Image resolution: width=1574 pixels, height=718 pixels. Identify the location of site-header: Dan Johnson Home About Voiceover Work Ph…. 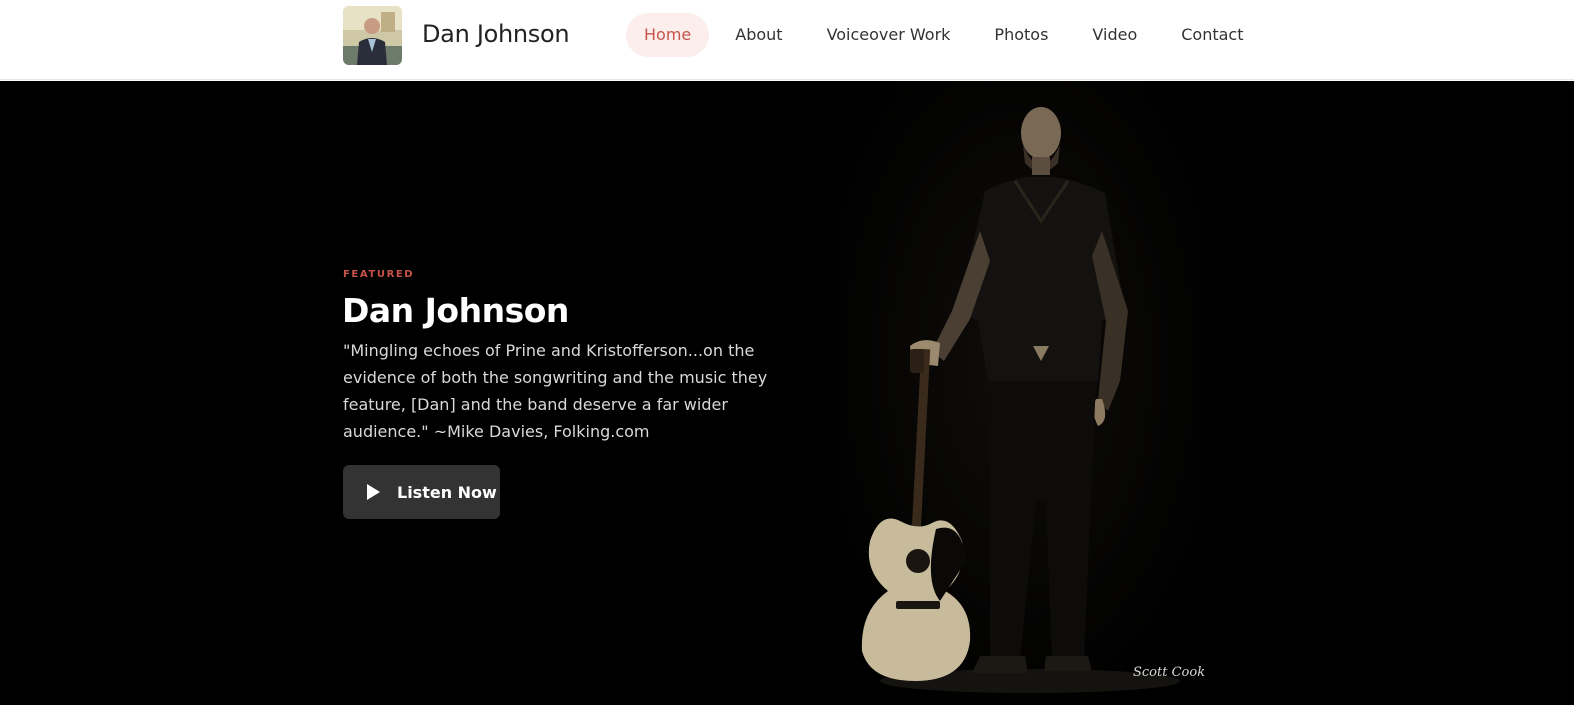
(787, 40).